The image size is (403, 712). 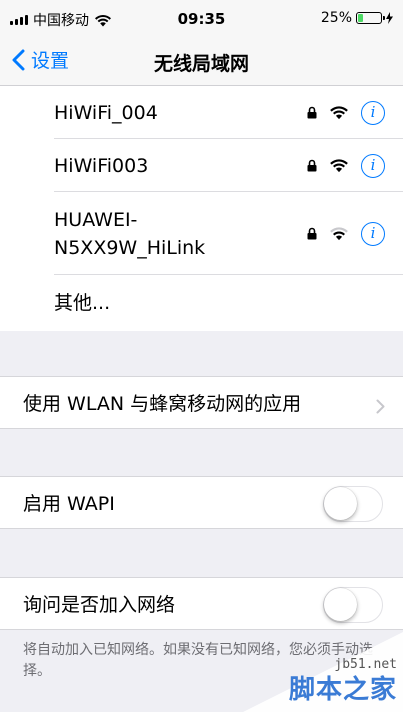 I want to click on ask-join-toggle, so click(x=353, y=605).